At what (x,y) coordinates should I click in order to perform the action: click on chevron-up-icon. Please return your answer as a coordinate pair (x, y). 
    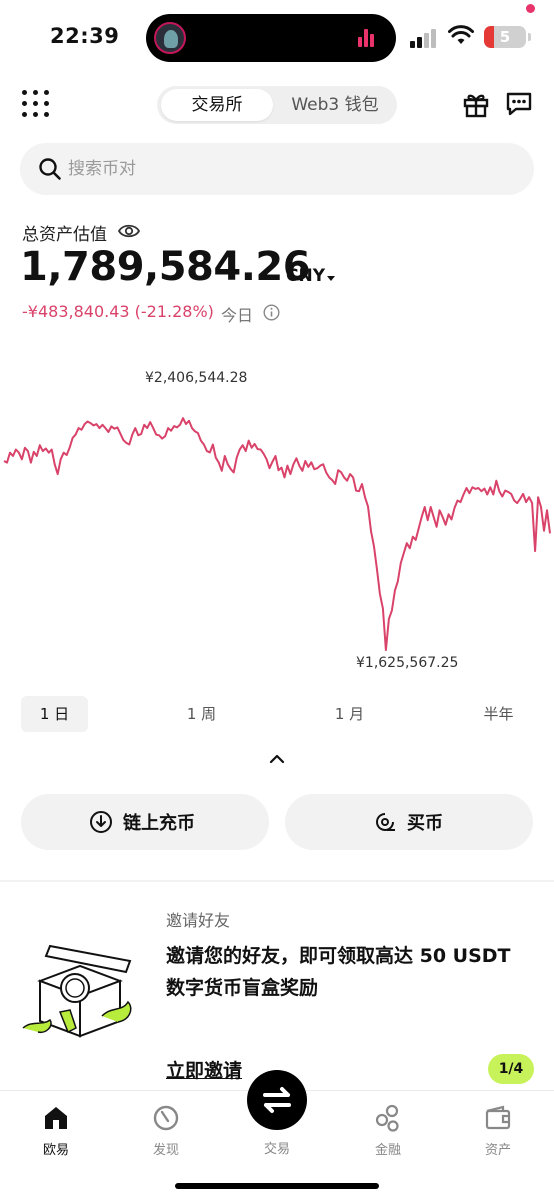
    Looking at the image, I should click on (277, 759).